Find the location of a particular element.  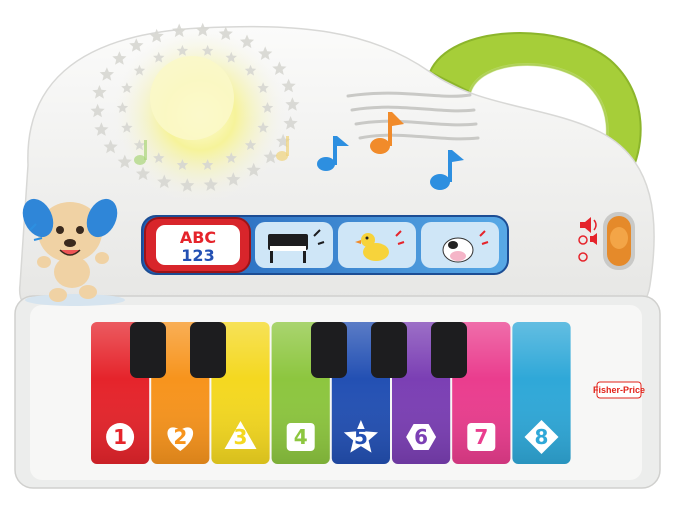

cow-mode-button is located at coordinates (460, 245).